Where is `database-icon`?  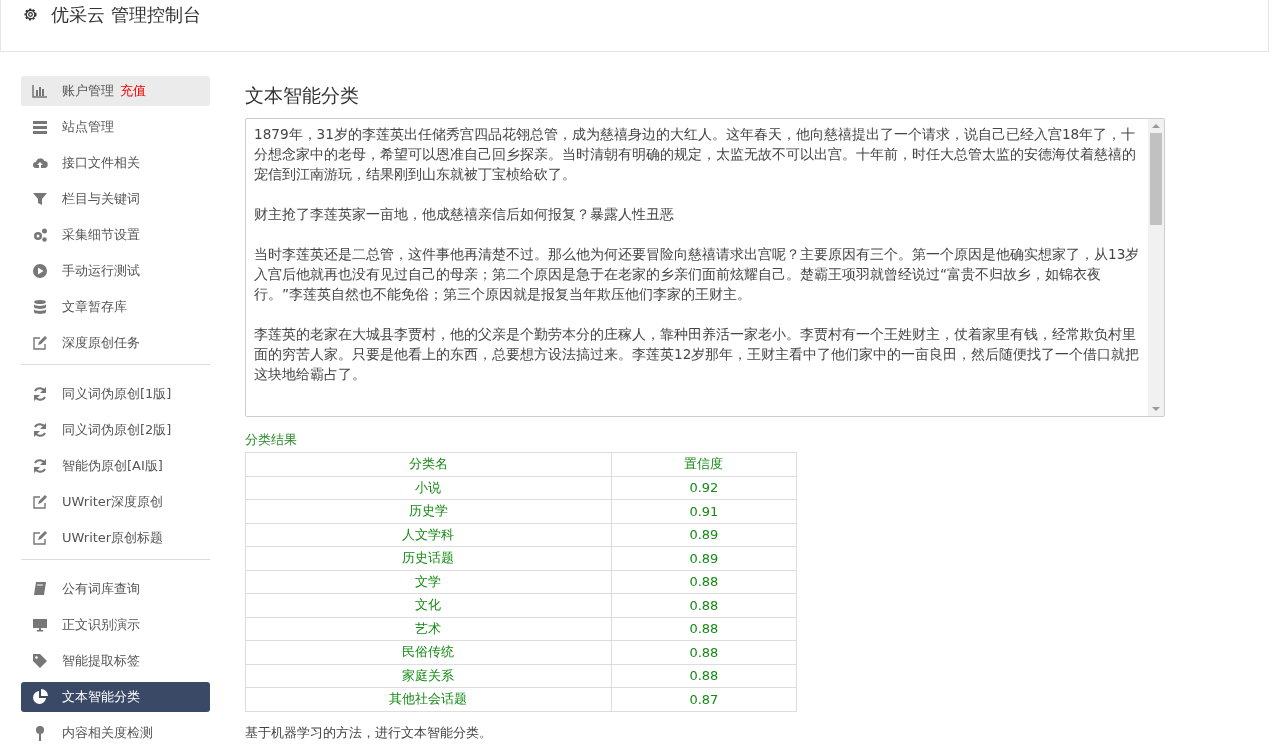 database-icon is located at coordinates (40, 307).